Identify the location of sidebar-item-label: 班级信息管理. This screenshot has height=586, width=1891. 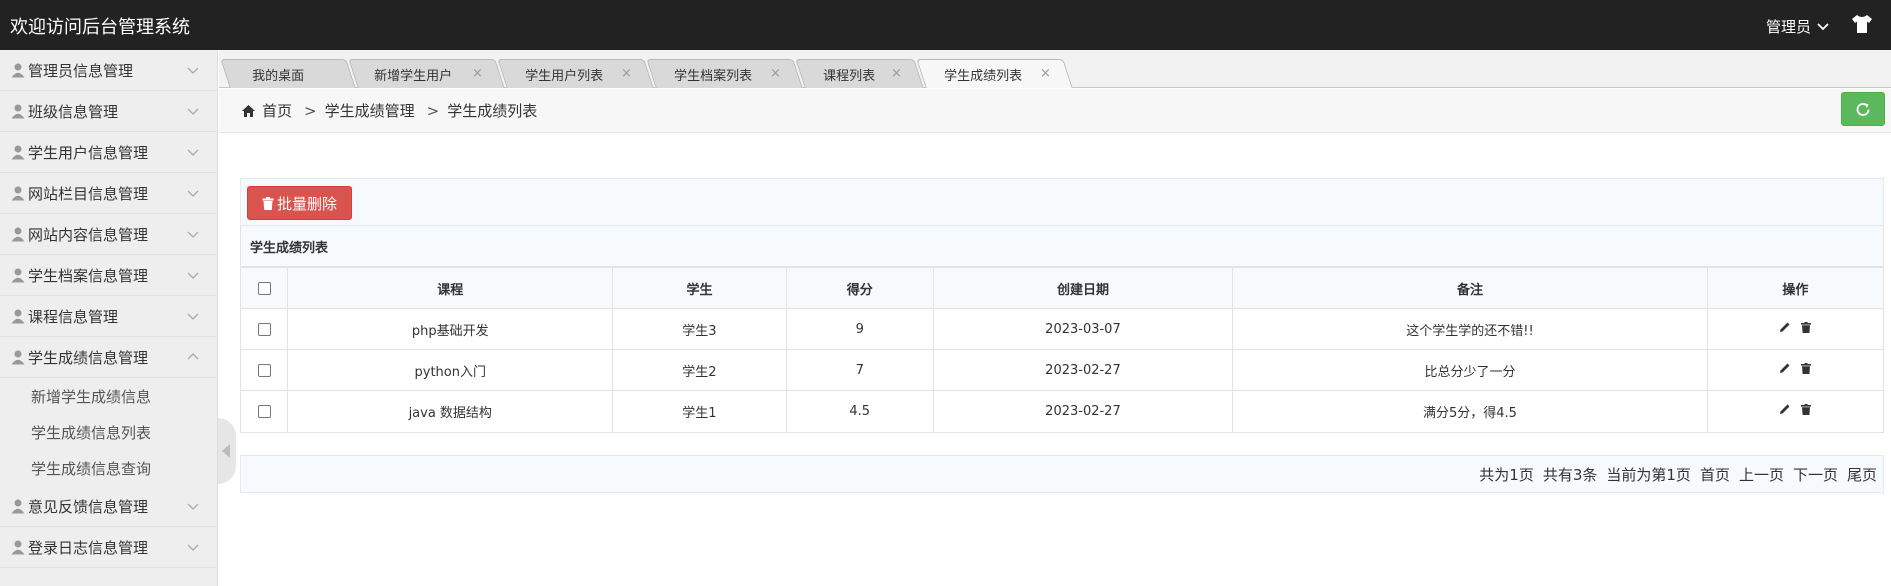
(73, 111).